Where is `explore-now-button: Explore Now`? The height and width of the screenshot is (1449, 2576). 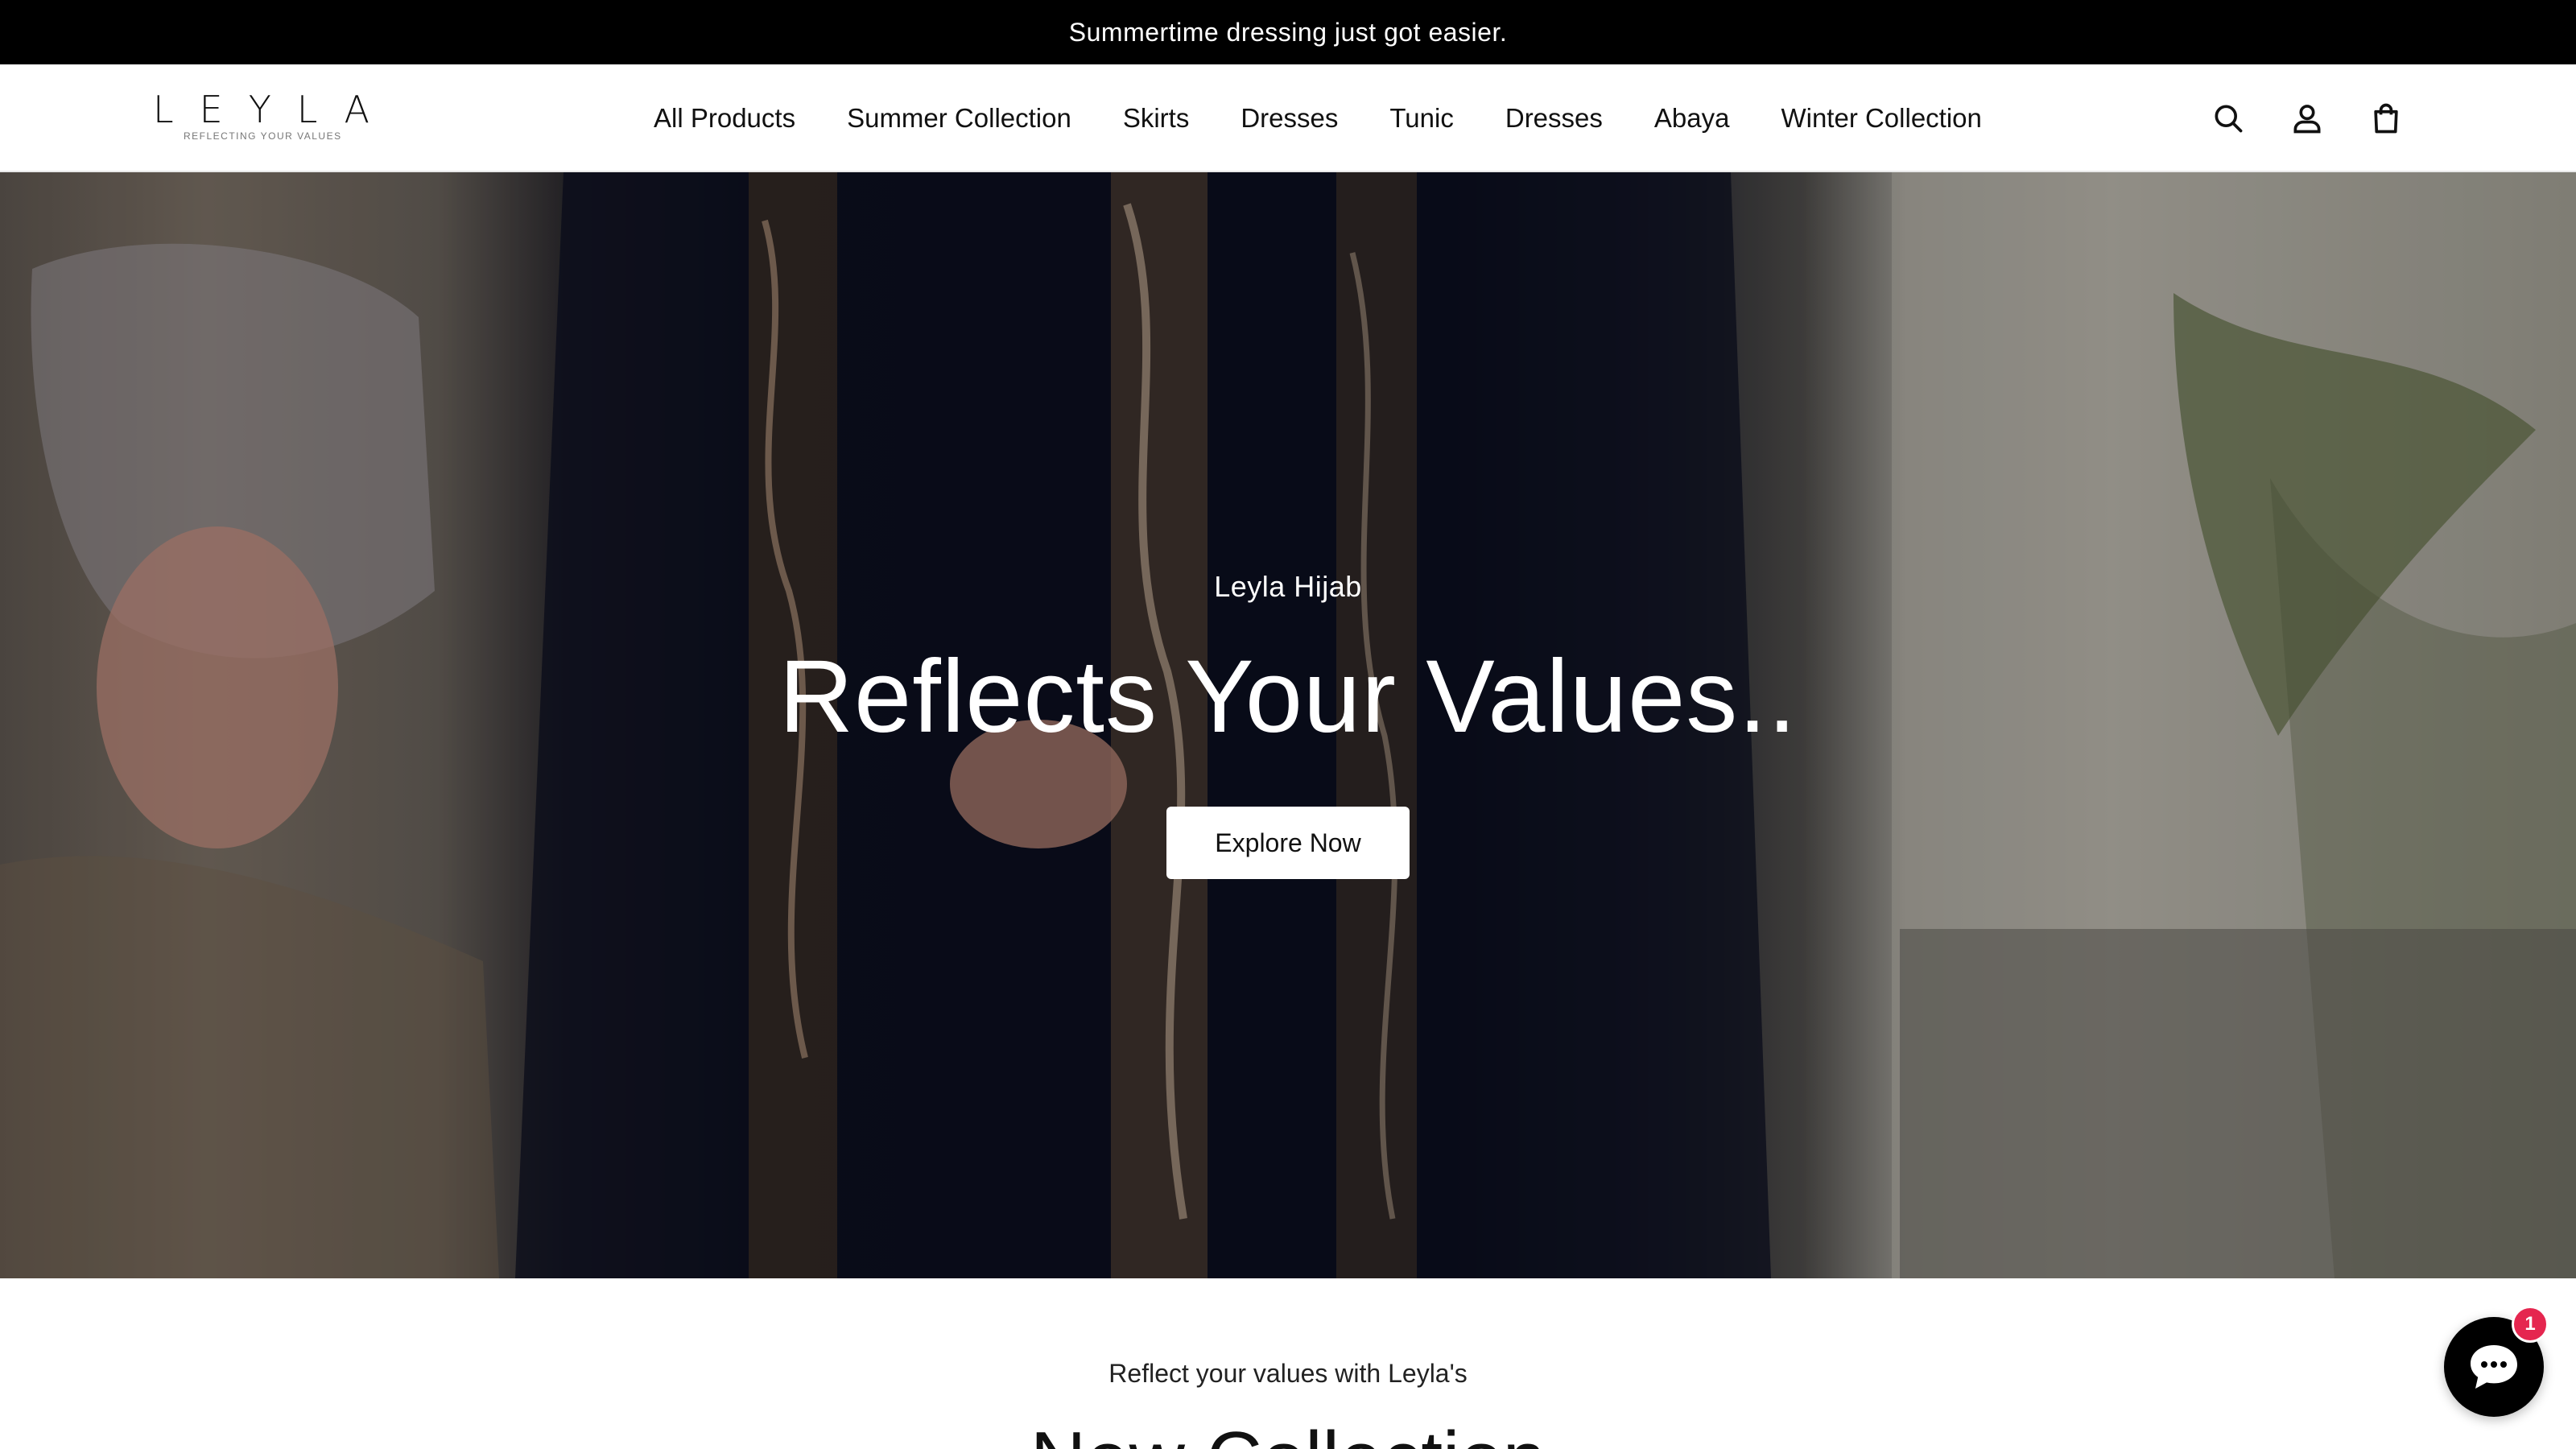 explore-now-button: Explore Now is located at coordinates (1288, 843).